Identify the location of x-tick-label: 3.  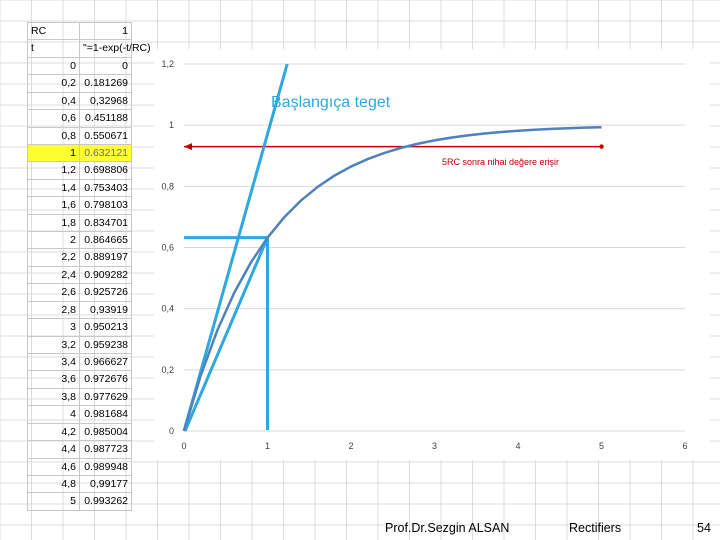
(434, 446).